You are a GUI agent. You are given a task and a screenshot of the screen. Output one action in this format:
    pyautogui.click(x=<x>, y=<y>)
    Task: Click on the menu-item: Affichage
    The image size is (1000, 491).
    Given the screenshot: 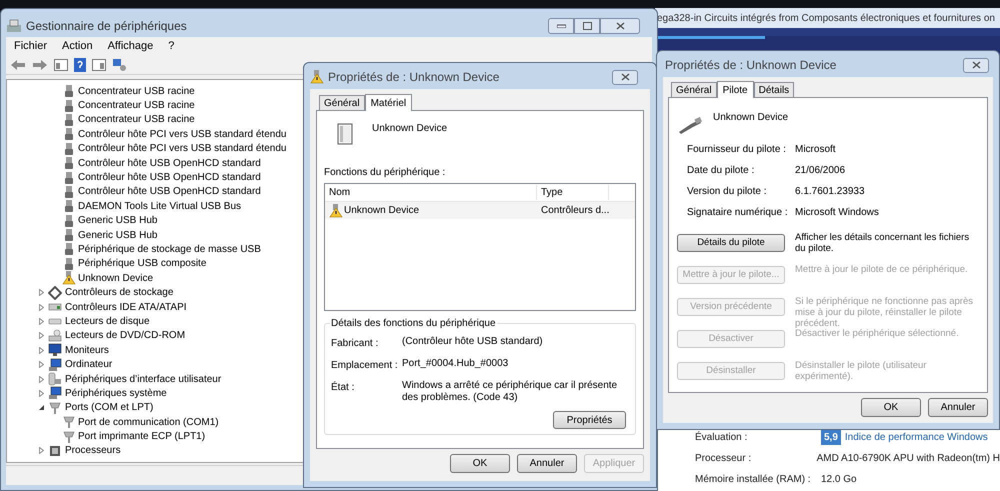 What is the action you would take?
    pyautogui.click(x=131, y=46)
    